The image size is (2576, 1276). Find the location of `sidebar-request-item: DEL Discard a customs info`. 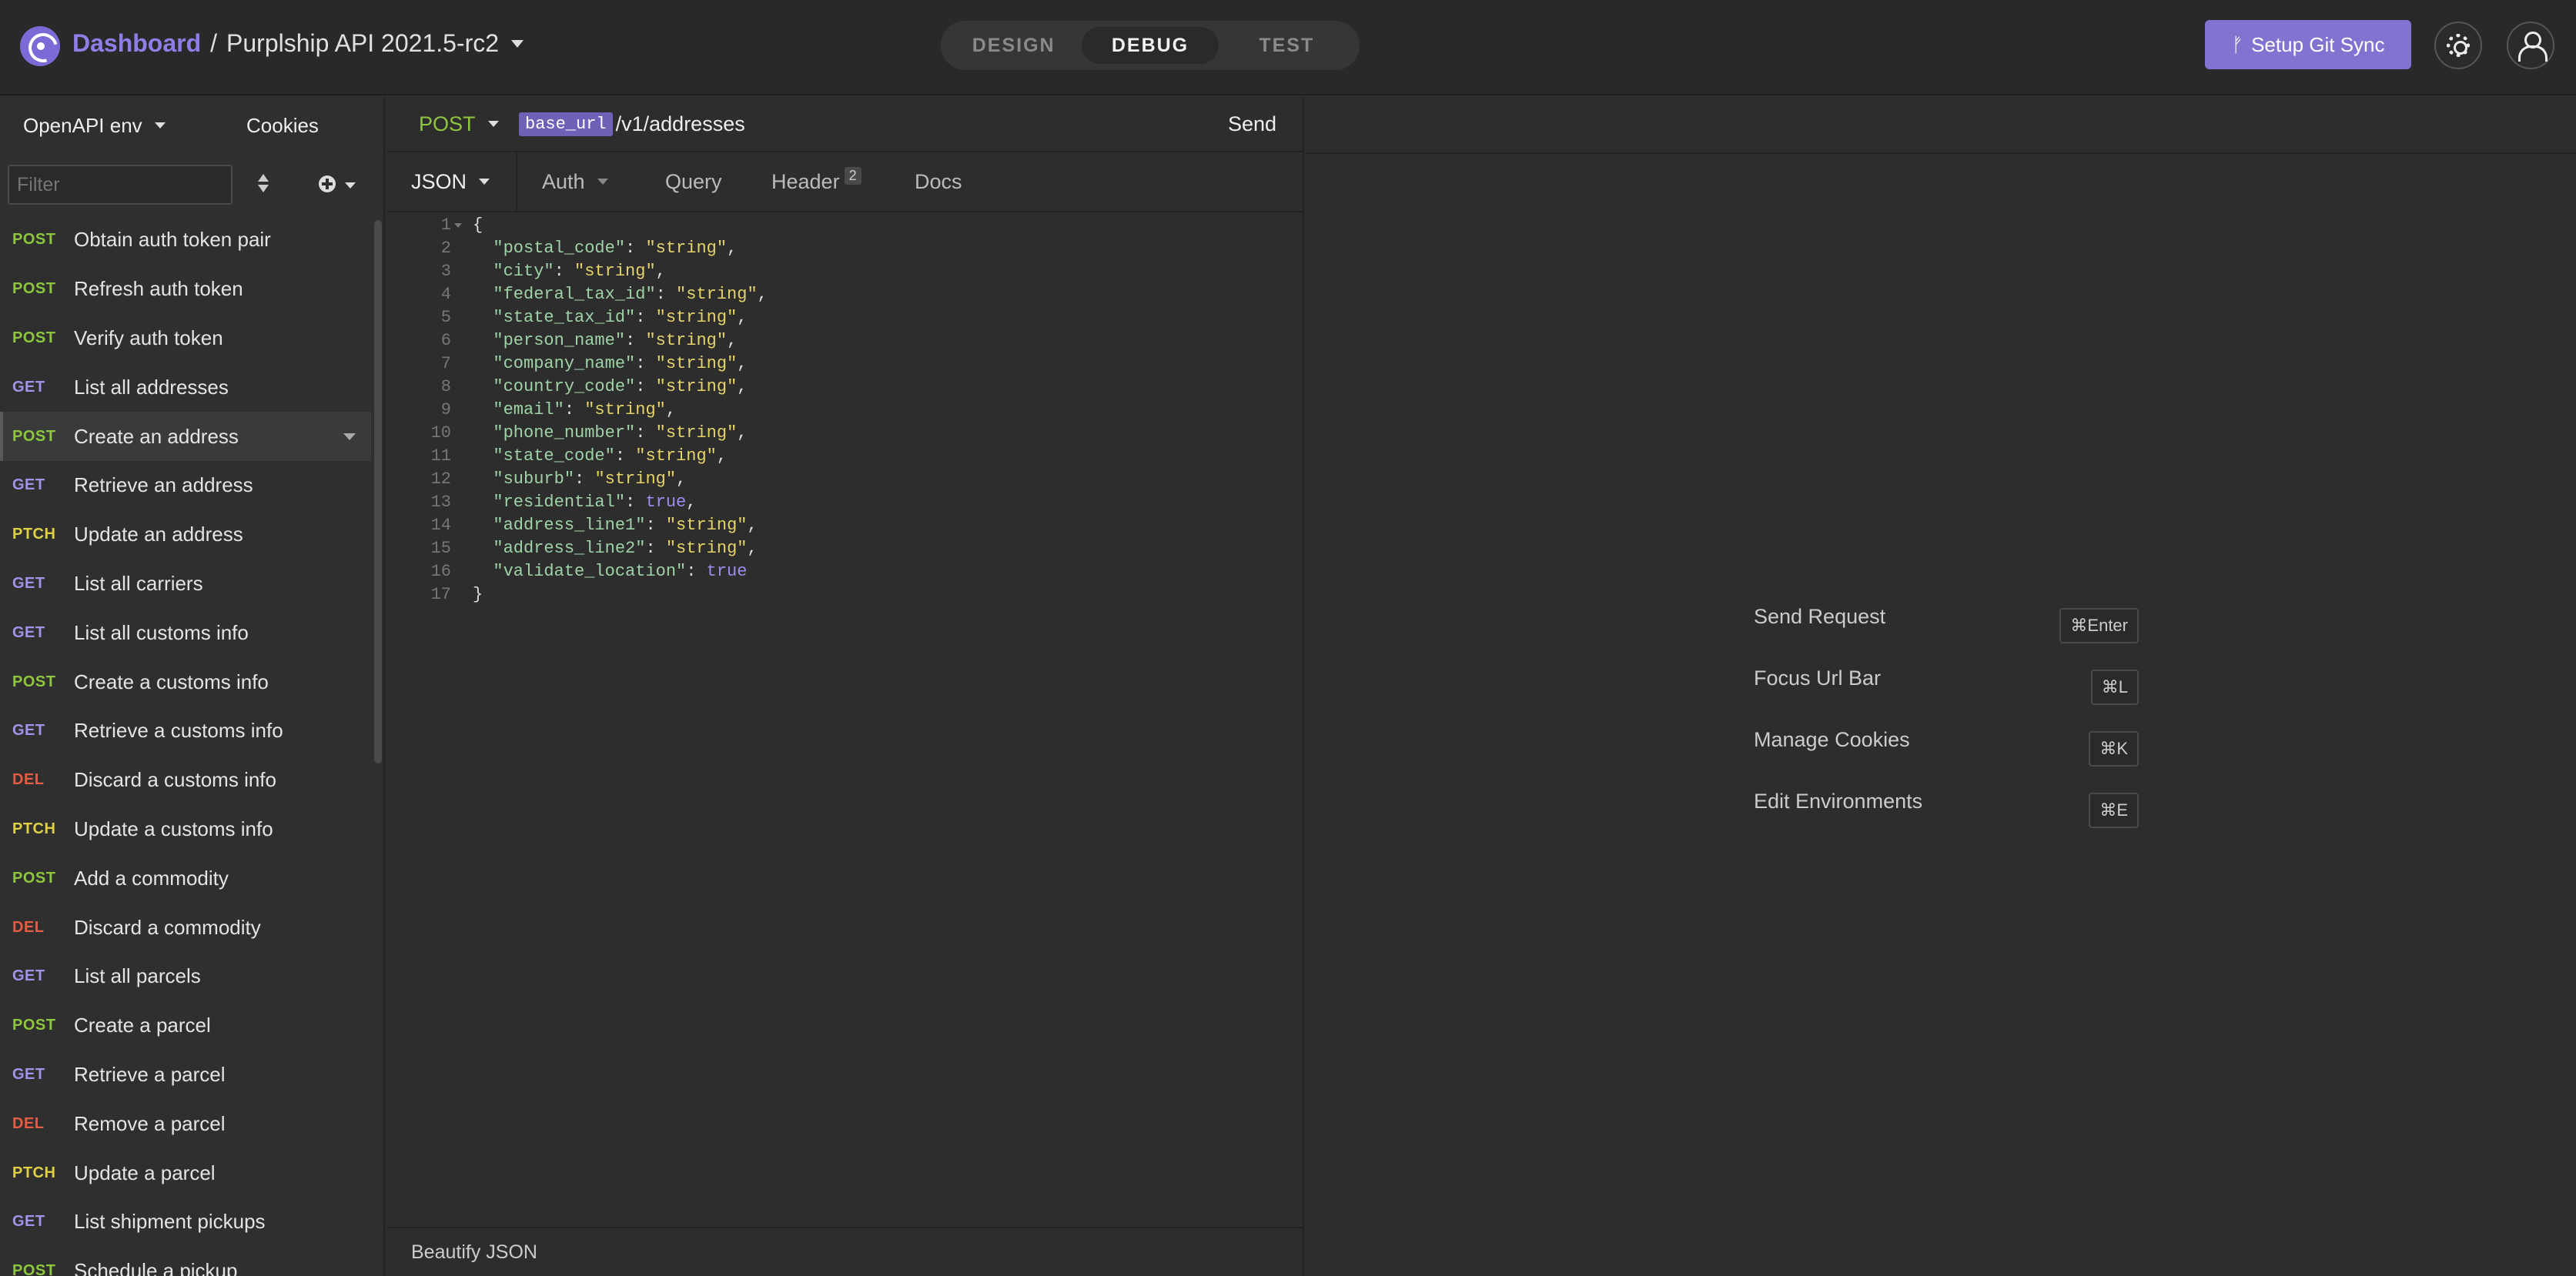

sidebar-request-item: DEL Discard a customs info is located at coordinates (185, 780).